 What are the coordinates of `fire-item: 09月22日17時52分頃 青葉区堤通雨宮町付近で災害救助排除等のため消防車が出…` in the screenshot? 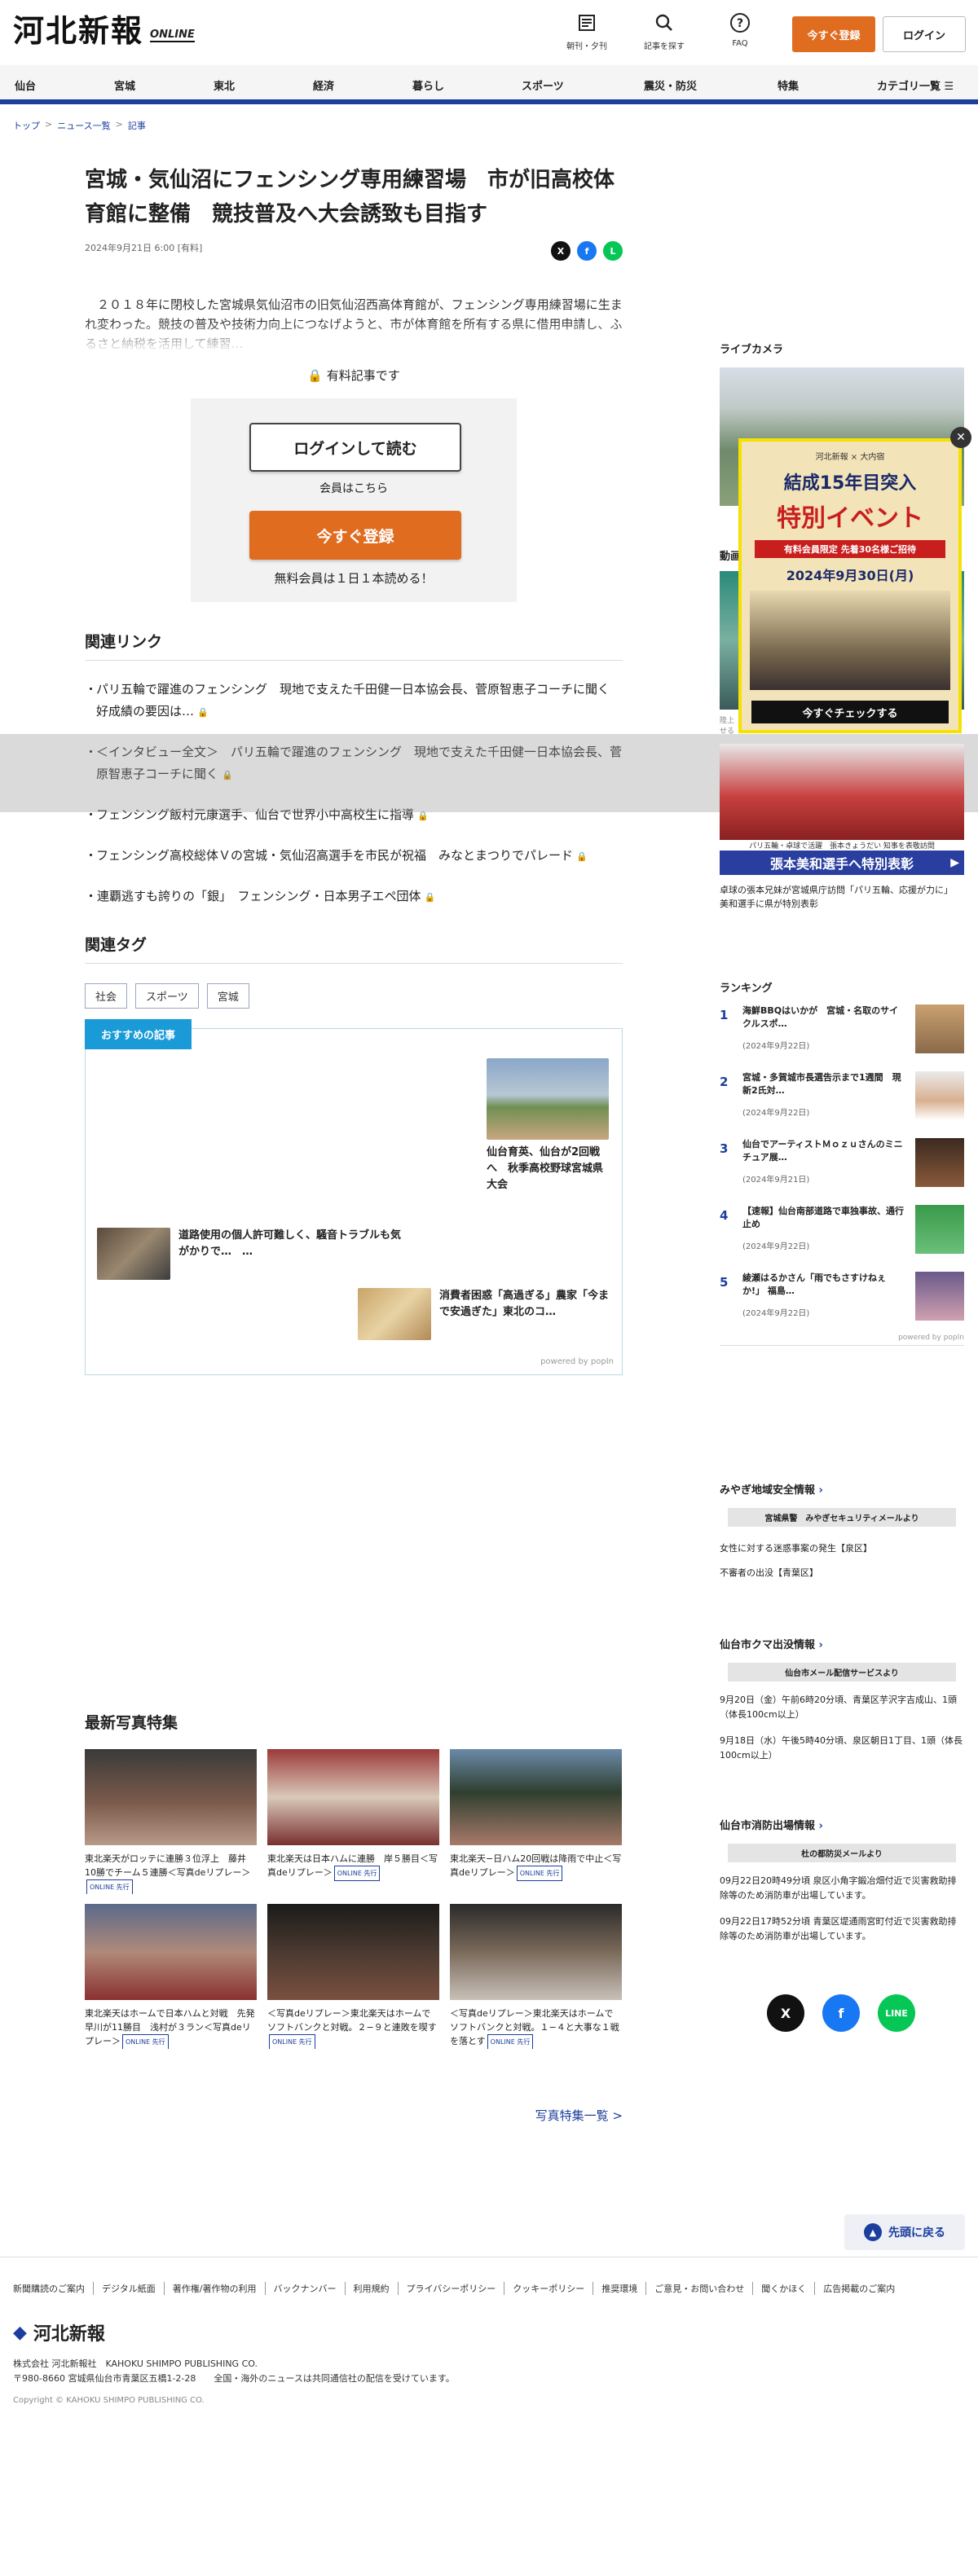 It's located at (842, 1929).